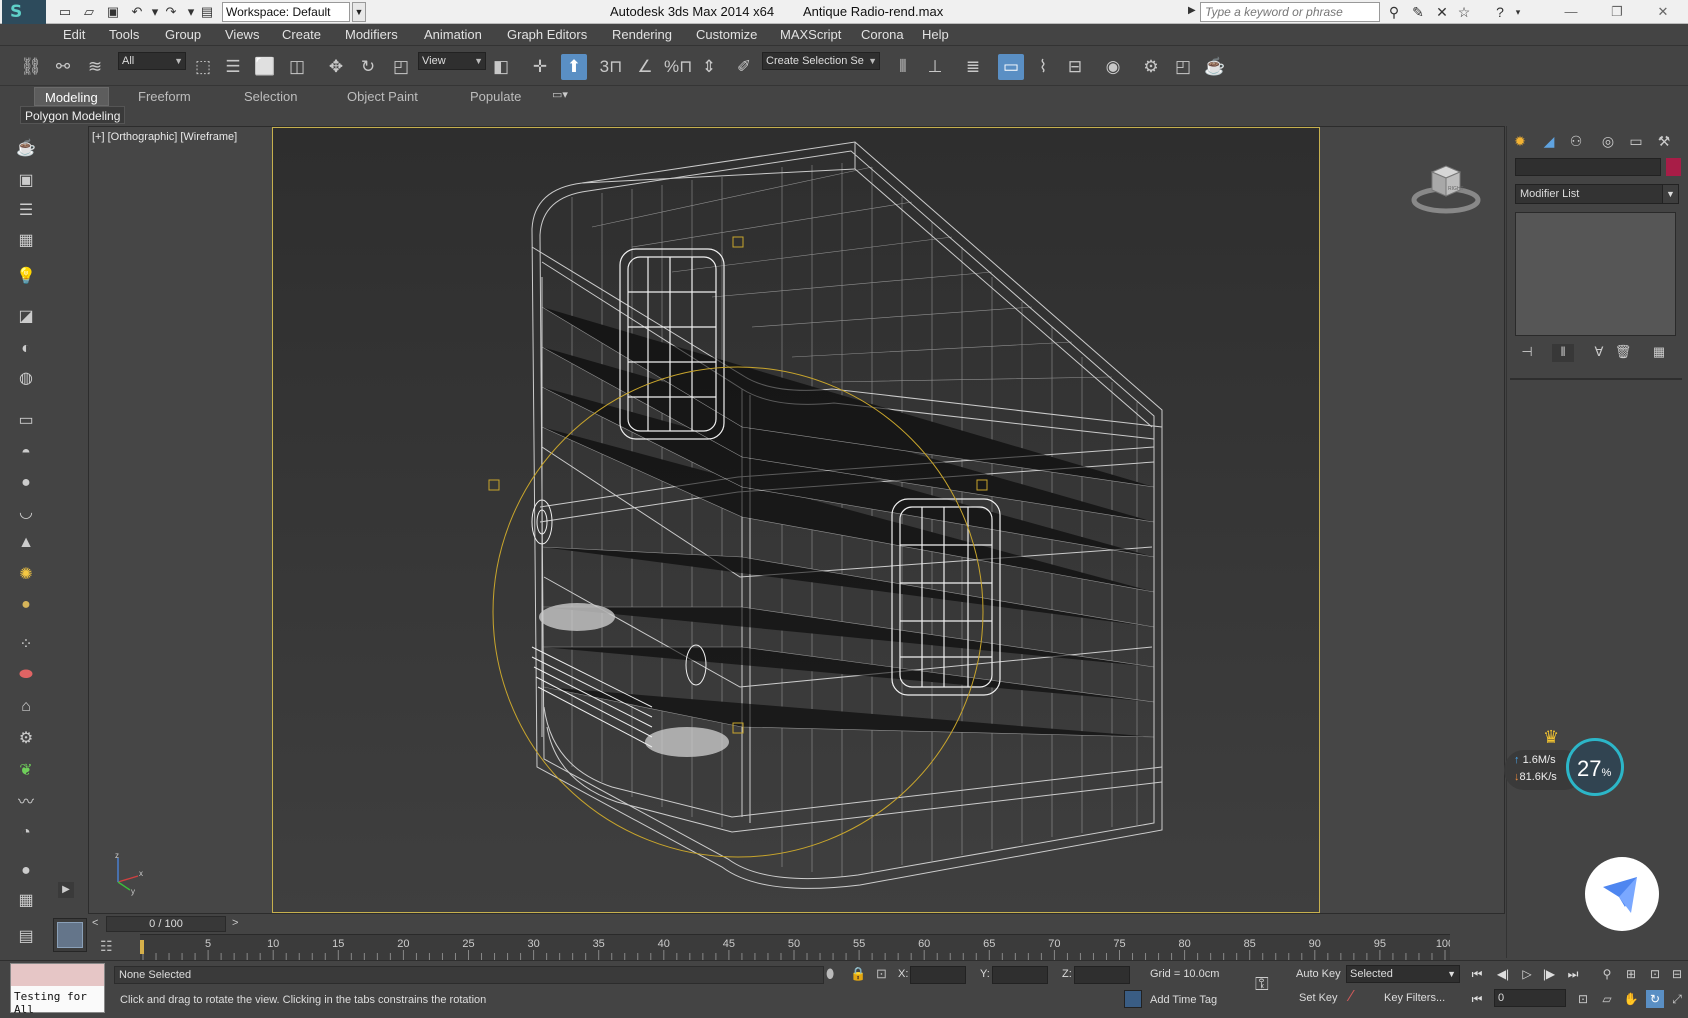 The image size is (1688, 1018). Describe the element at coordinates (166, 924) in the screenshot. I see `time-slider-handle: 0 / 100` at that location.